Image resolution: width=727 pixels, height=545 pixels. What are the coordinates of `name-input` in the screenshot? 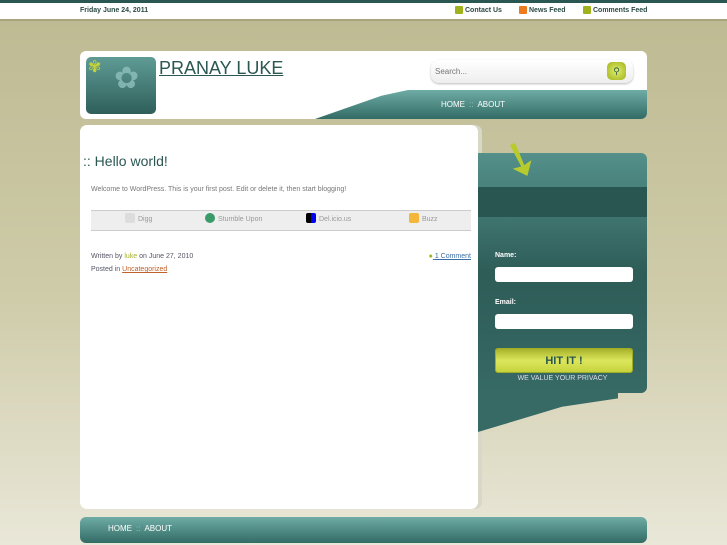 It's located at (564, 274).